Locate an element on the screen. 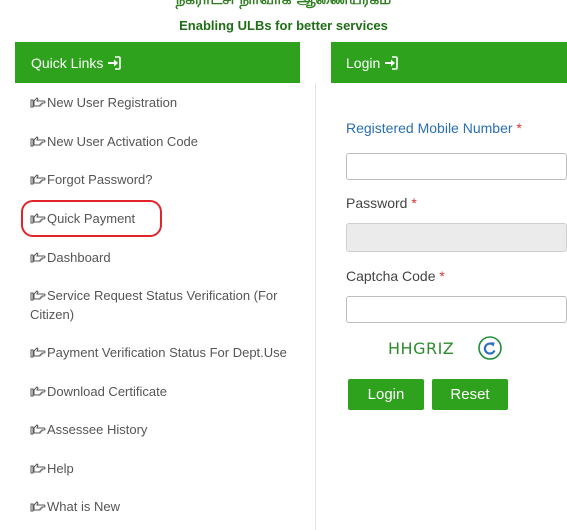  captcha-label: Captcha Code * is located at coordinates (395, 276).